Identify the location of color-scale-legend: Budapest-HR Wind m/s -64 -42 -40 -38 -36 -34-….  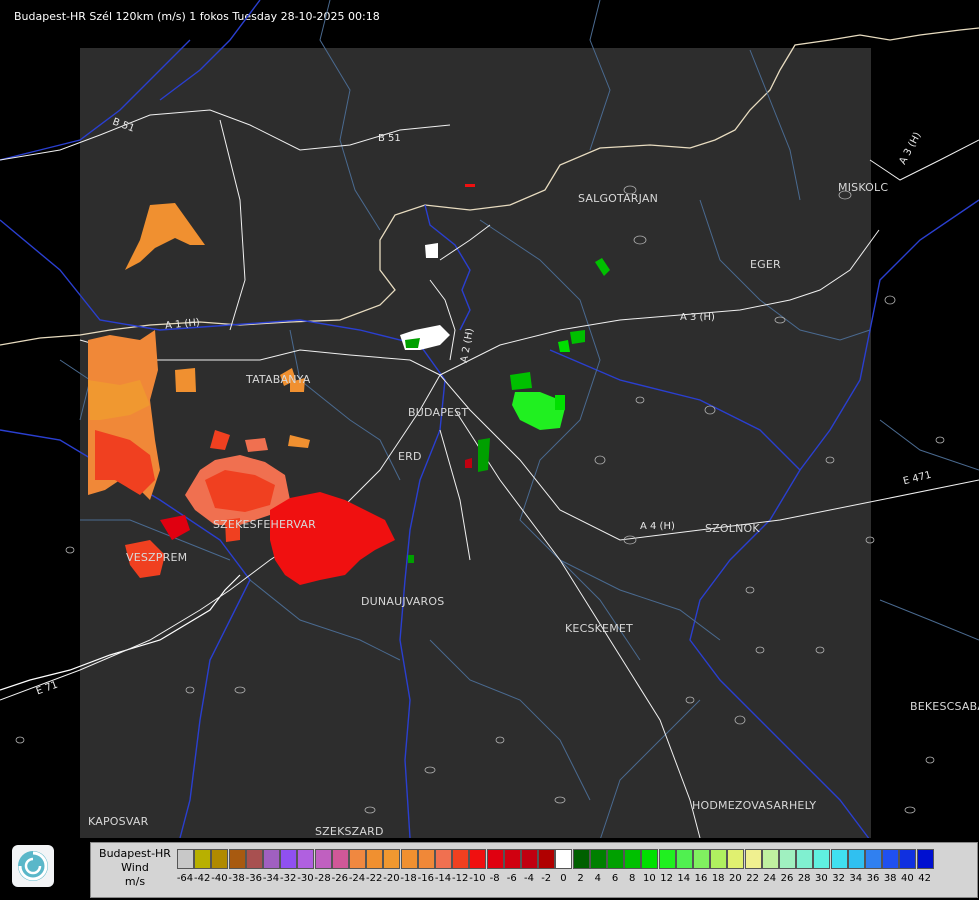
(534, 870).